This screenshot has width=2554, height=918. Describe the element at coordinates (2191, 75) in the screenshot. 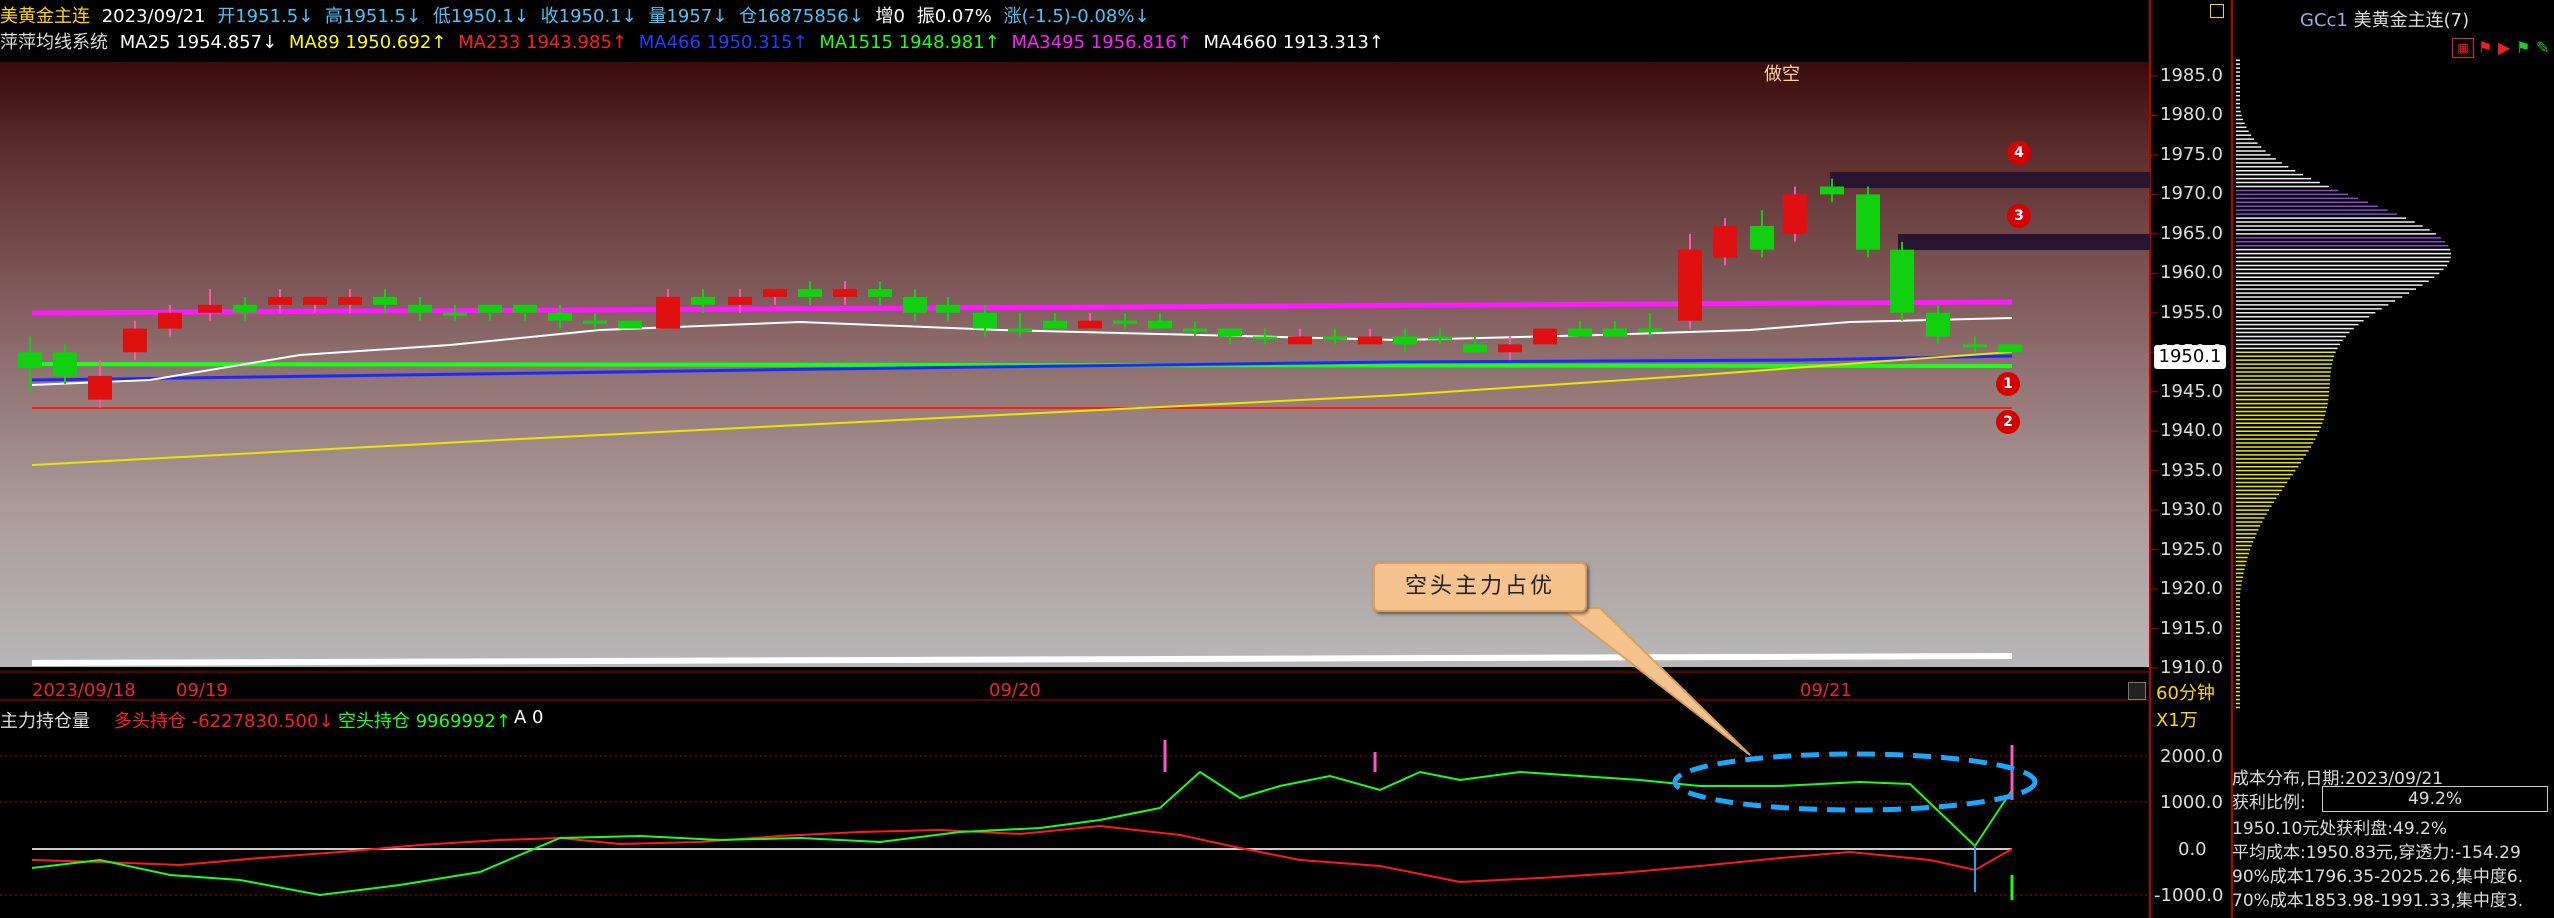

I see `price-tick-1985: 1985.0` at that location.